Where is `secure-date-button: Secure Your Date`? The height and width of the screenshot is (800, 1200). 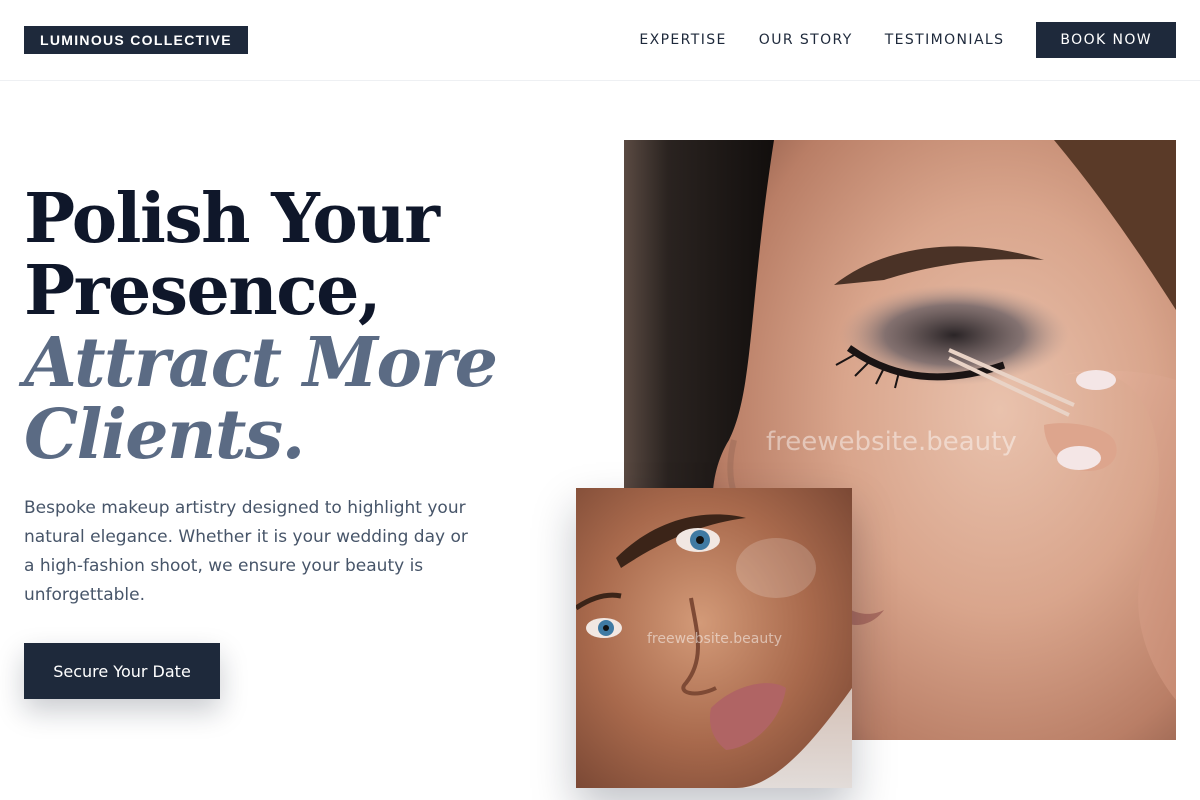 secure-date-button: Secure Your Date is located at coordinates (122, 671).